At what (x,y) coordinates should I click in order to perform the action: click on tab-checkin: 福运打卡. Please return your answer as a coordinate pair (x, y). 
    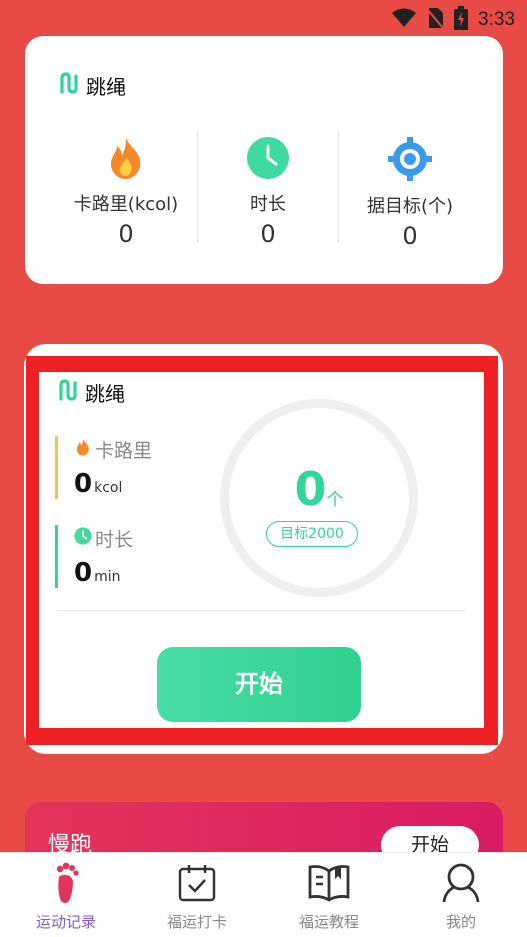
    Looking at the image, I should click on (197, 896).